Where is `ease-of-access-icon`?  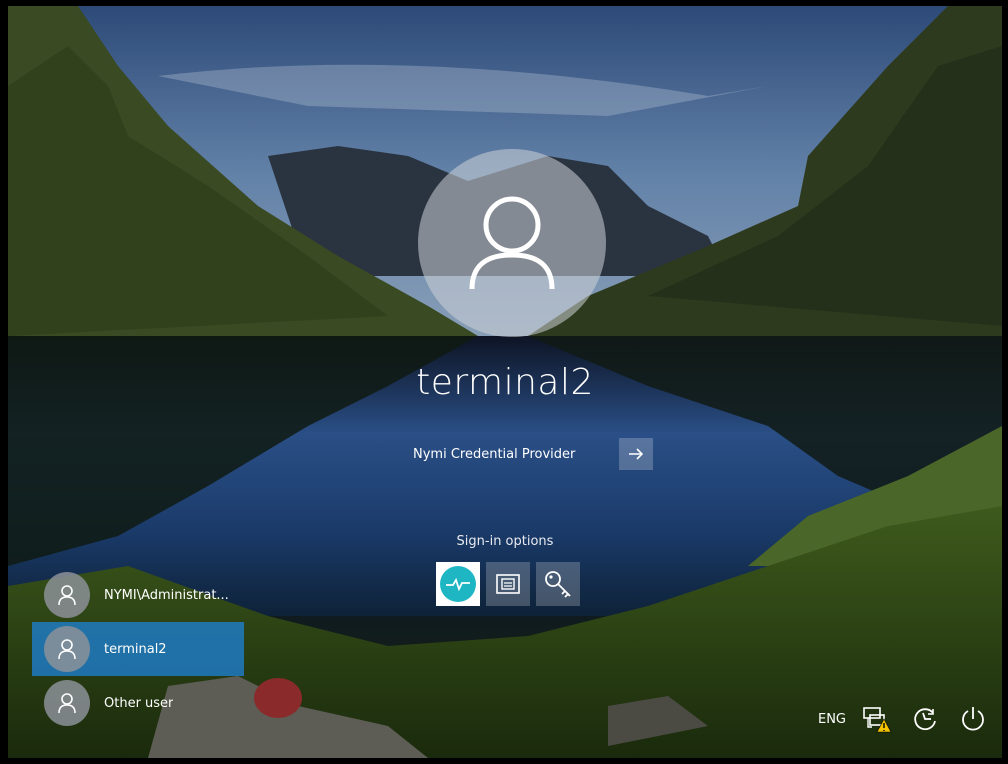 ease-of-access-icon is located at coordinates (925, 719).